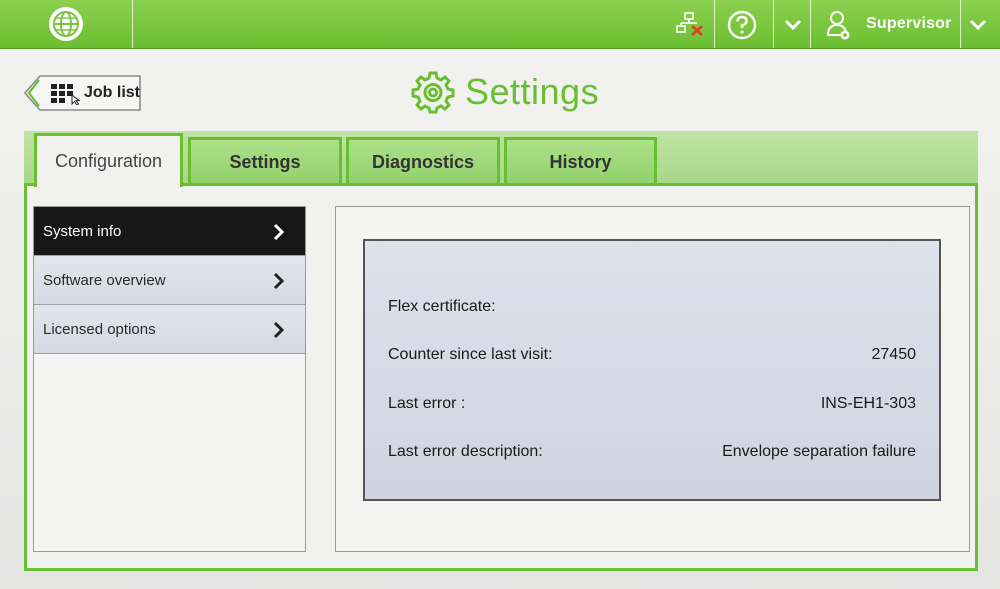 This screenshot has width=1000, height=589. What do you see at coordinates (839, 25) in the screenshot?
I see `user-icon` at bounding box center [839, 25].